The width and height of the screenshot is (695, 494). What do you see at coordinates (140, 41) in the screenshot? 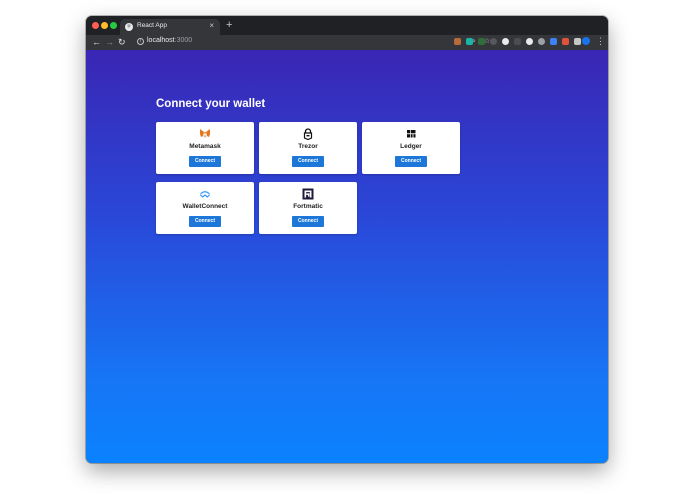
I see `site-info-icon: i` at bounding box center [140, 41].